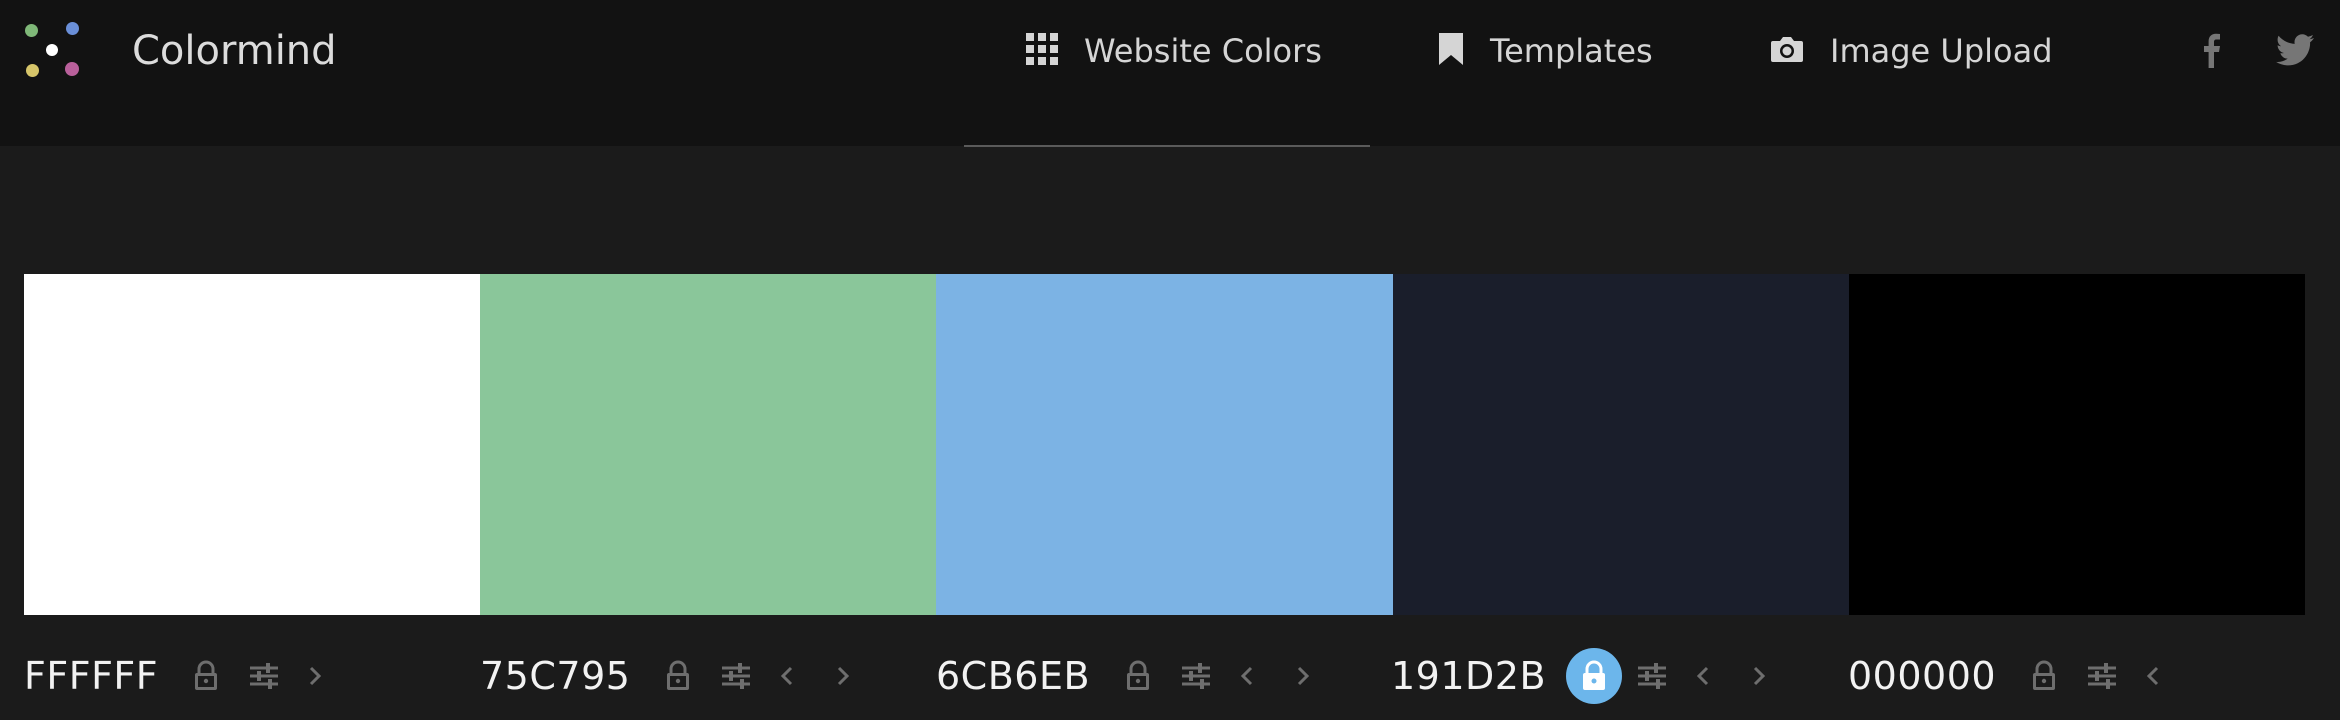 The width and height of the screenshot is (2340, 720). I want to click on swatch-controls: 75C795, so click(670, 676).